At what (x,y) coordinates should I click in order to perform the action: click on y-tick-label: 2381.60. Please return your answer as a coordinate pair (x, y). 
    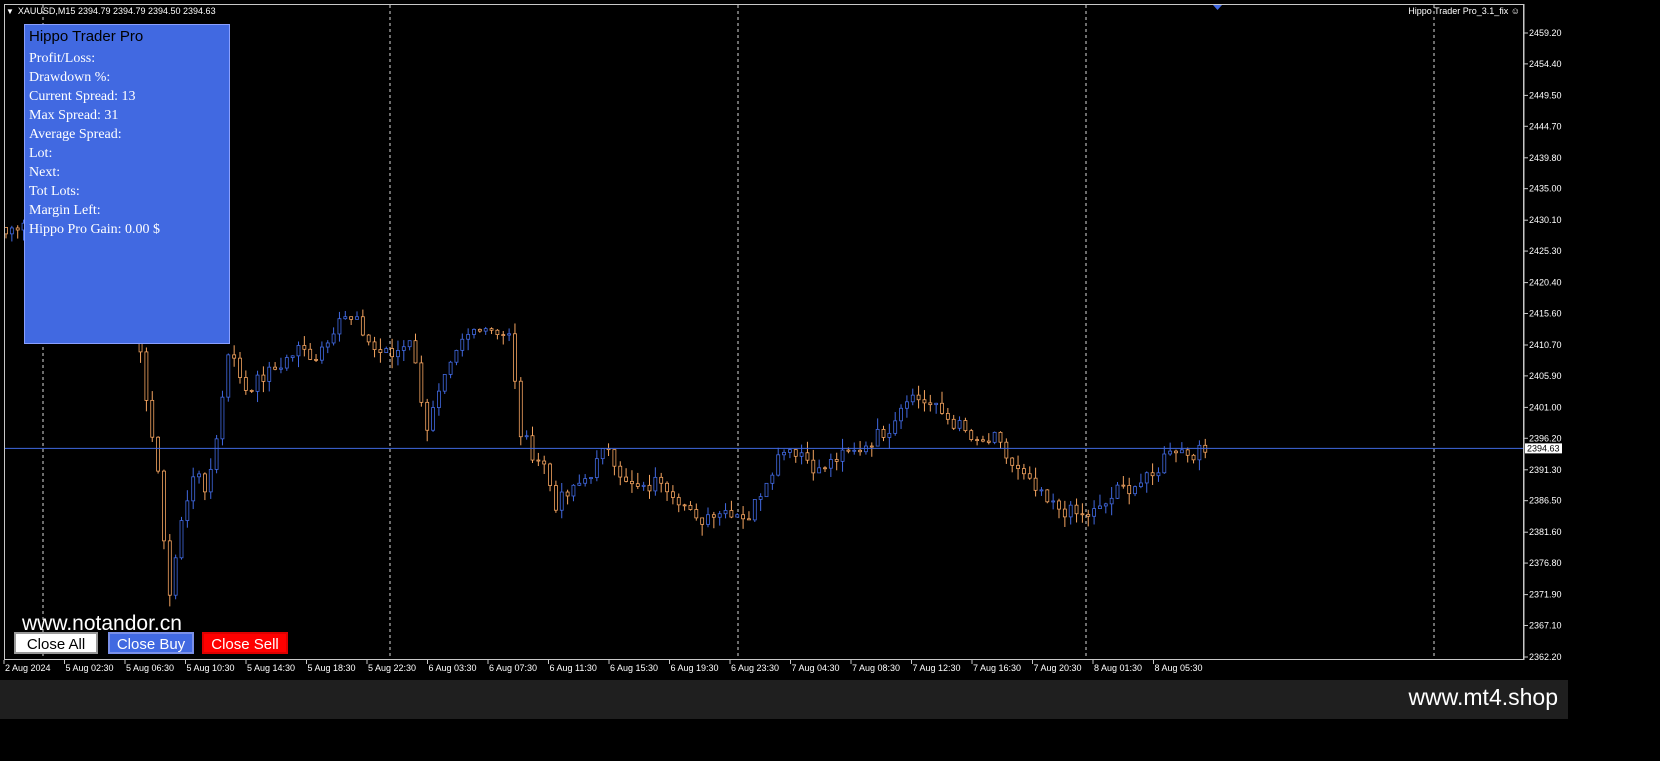
    Looking at the image, I should click on (1545, 532).